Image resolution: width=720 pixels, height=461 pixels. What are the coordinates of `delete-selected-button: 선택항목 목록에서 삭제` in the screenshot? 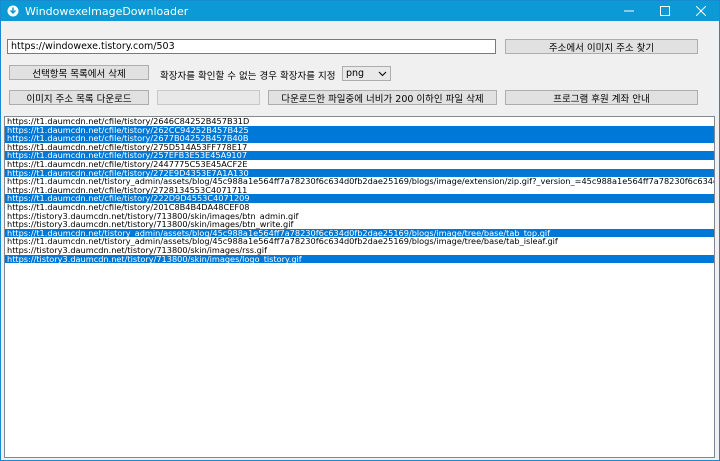 It's located at (79, 72).